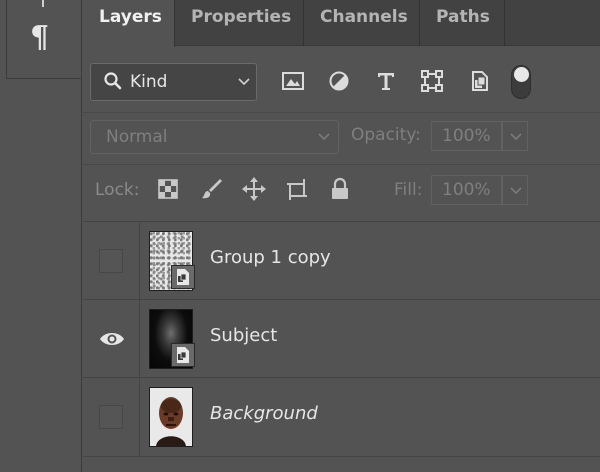 This screenshot has width=600, height=472. I want to click on blend-divider, so click(341, 164).